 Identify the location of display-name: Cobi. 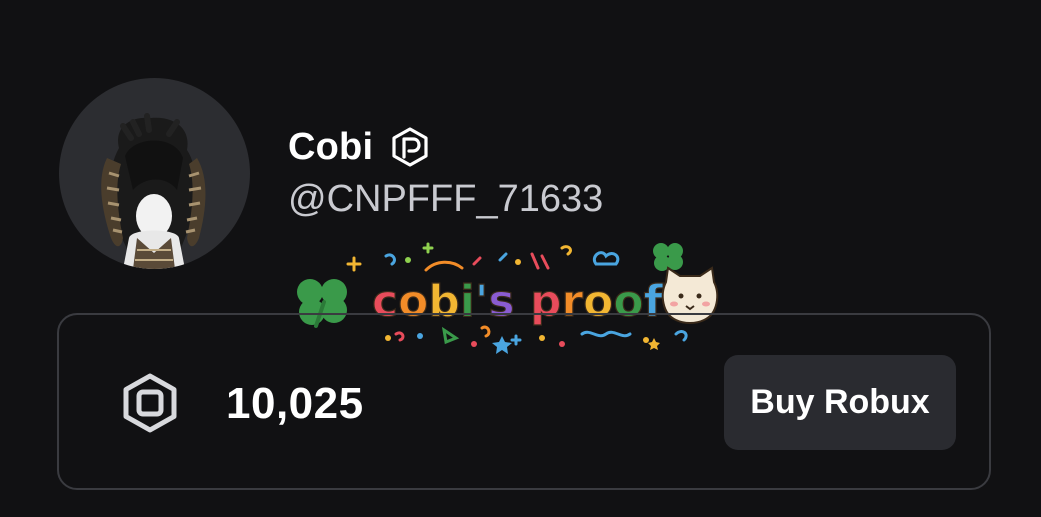
(331, 147).